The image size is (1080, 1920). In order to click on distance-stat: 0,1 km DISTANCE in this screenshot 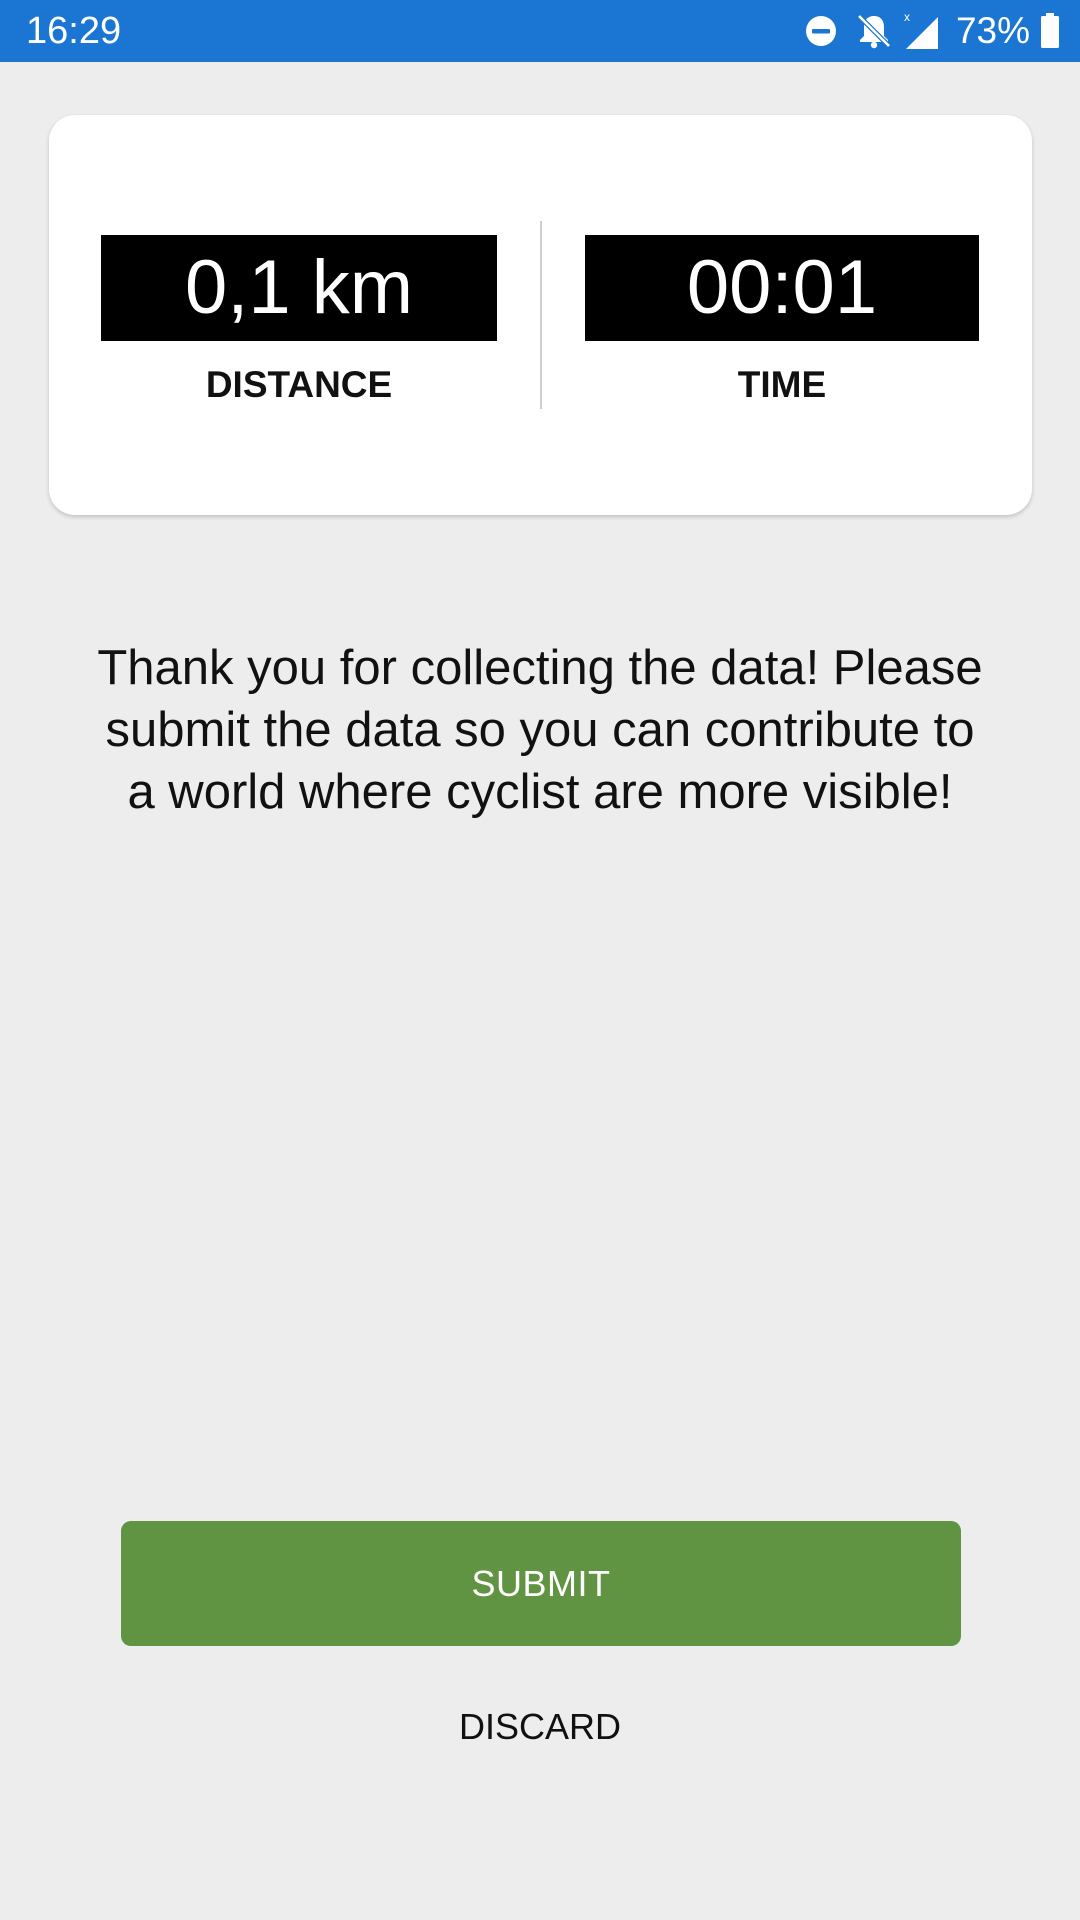, I will do `click(299, 321)`.